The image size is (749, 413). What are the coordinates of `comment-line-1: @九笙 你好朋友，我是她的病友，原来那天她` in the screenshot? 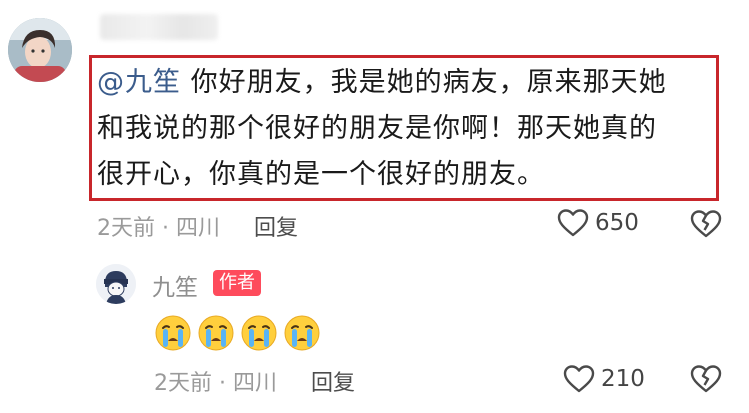 It's located at (382, 82).